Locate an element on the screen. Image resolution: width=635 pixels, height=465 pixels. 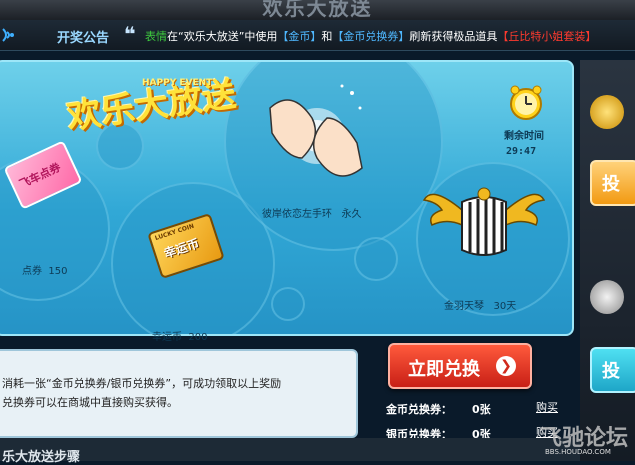
event-logo-sub: HAPPY EVENT is located at coordinates (177, 83).